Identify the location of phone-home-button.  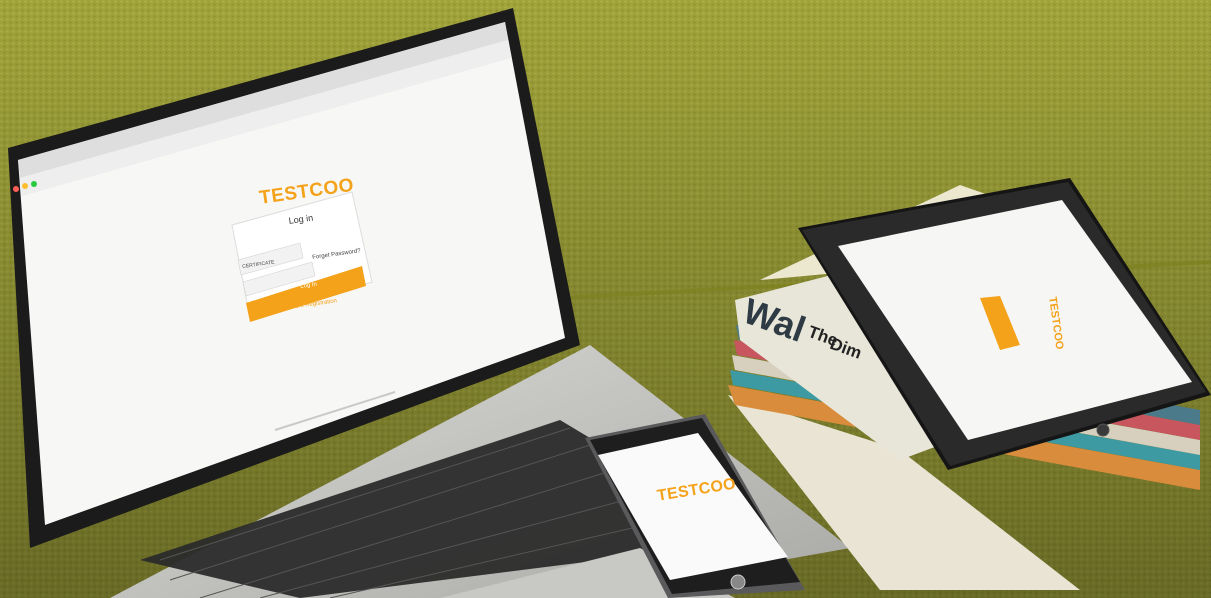
(738, 582).